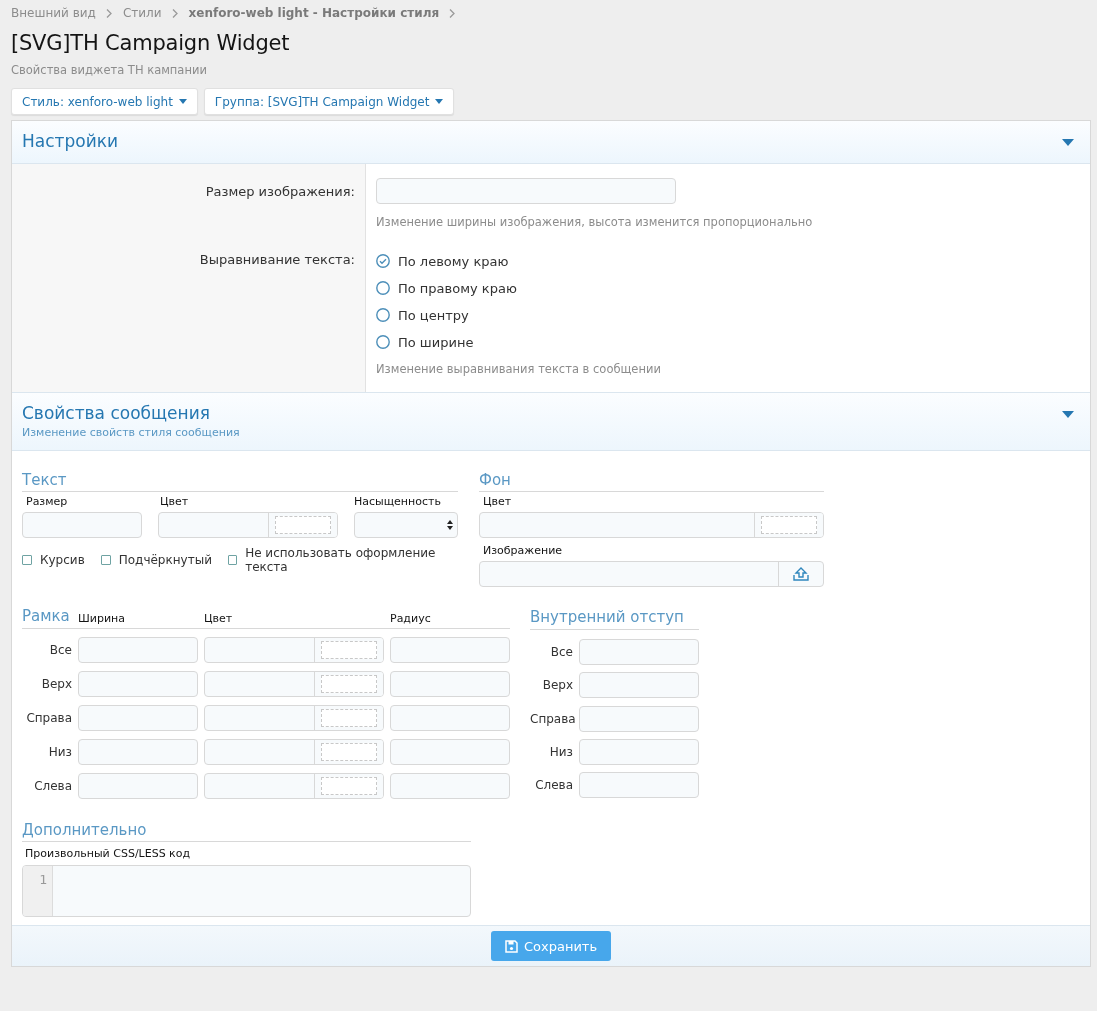  I want to click on section-title: Настройки, so click(70, 141).